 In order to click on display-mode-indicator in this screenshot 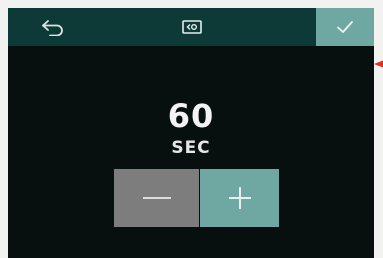, I will do `click(192, 27)`.